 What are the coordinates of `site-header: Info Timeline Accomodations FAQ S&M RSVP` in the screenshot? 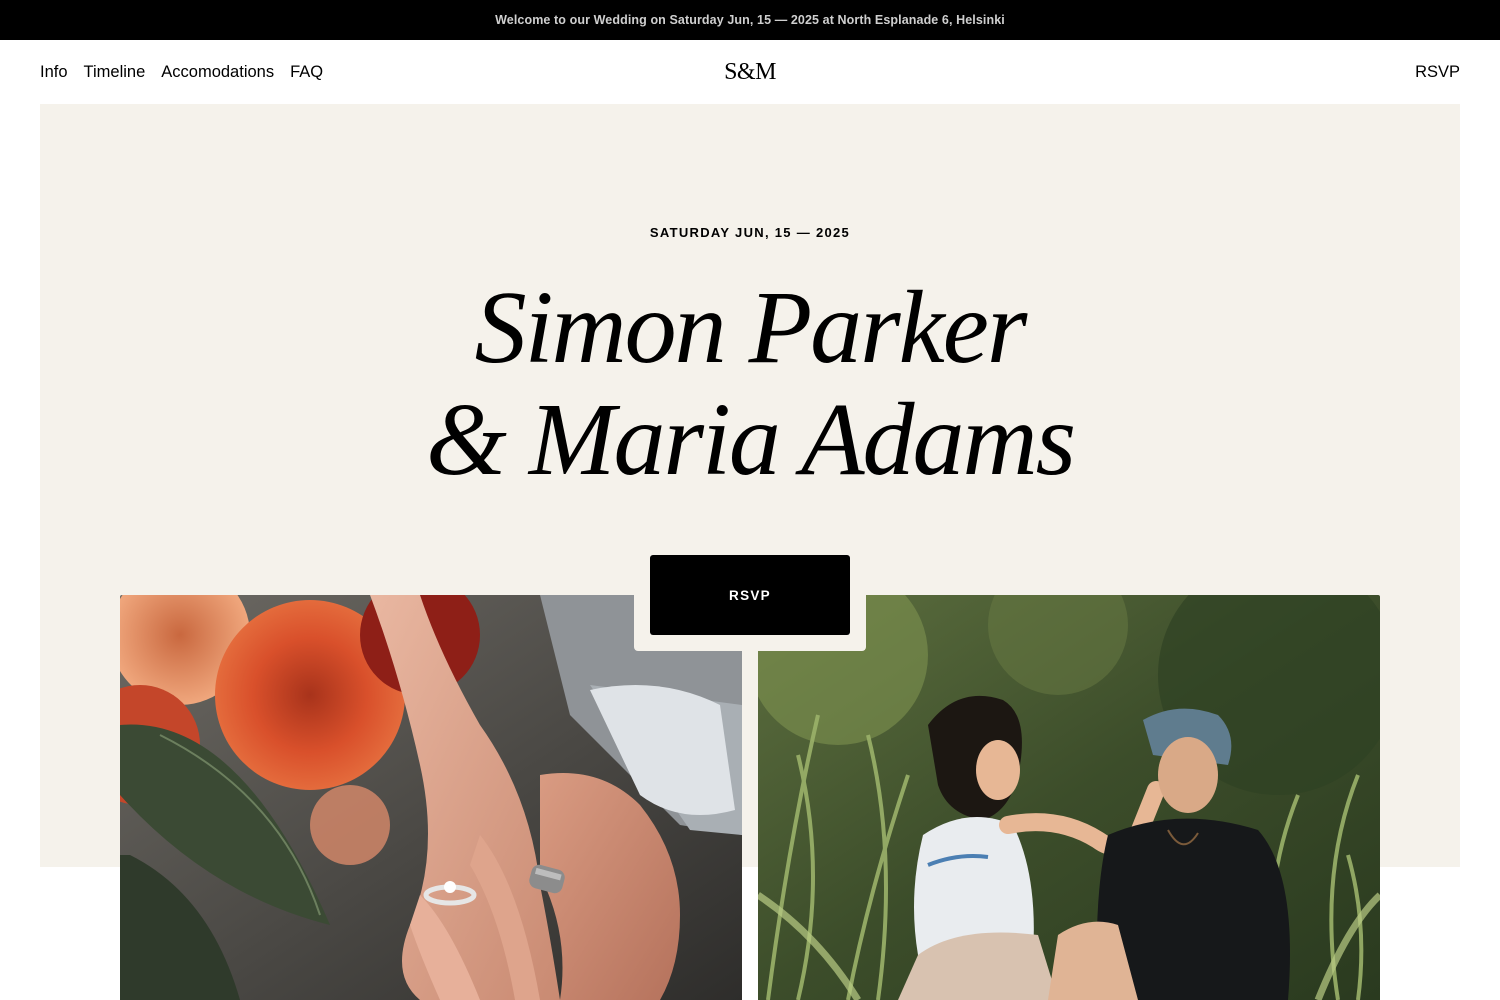 It's located at (750, 72).